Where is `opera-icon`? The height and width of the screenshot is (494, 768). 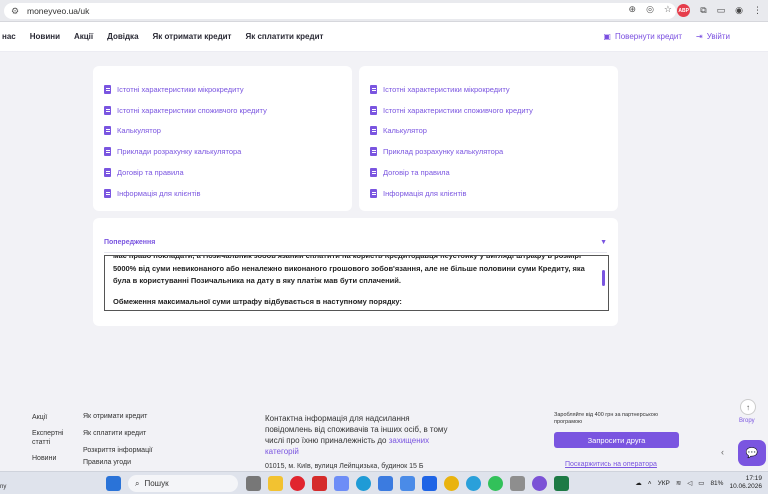 opera-icon is located at coordinates (297, 483).